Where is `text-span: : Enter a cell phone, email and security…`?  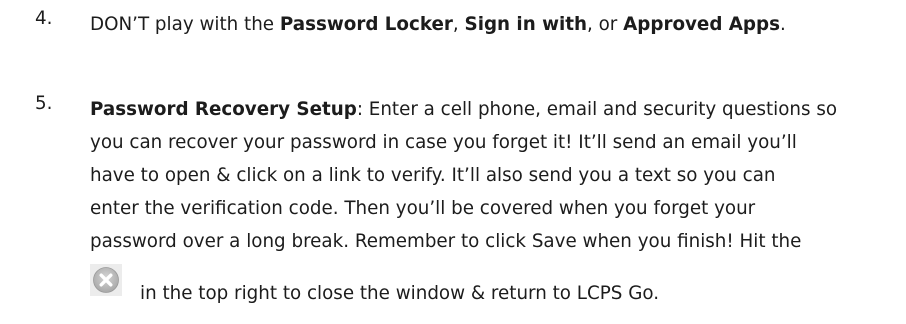 text-span: : Enter a cell phone, email and security… is located at coordinates (597, 109).